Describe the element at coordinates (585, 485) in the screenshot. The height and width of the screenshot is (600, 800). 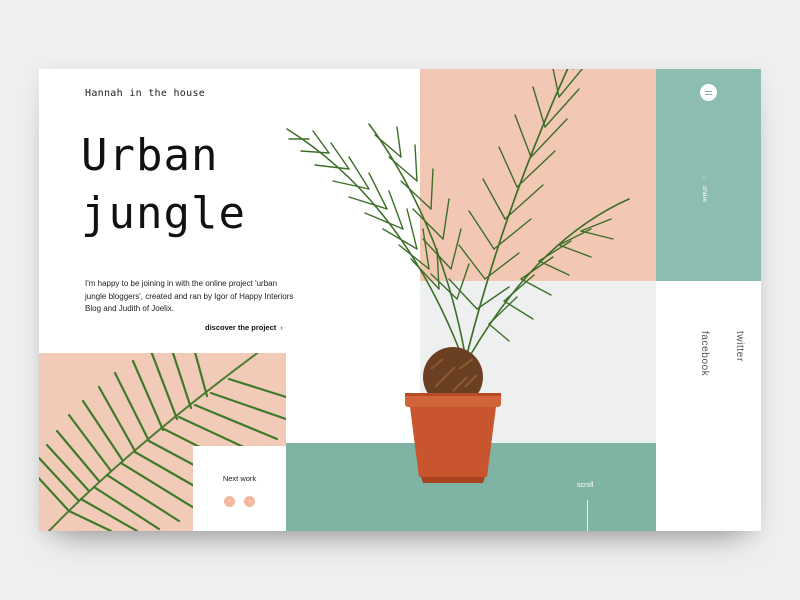
I see `scroll-indicator-label: scroll` at that location.